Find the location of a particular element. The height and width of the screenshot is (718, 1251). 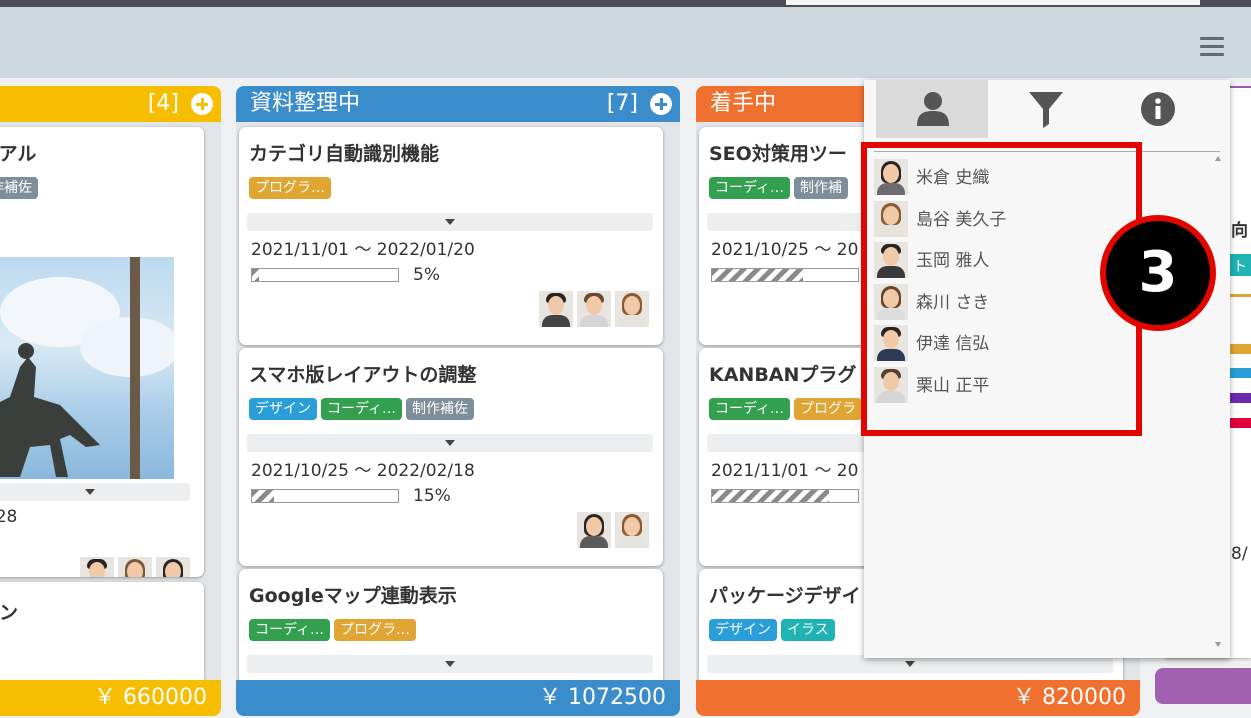

card-dates: 2021/11/01 ～ 20 is located at coordinates (785, 471).